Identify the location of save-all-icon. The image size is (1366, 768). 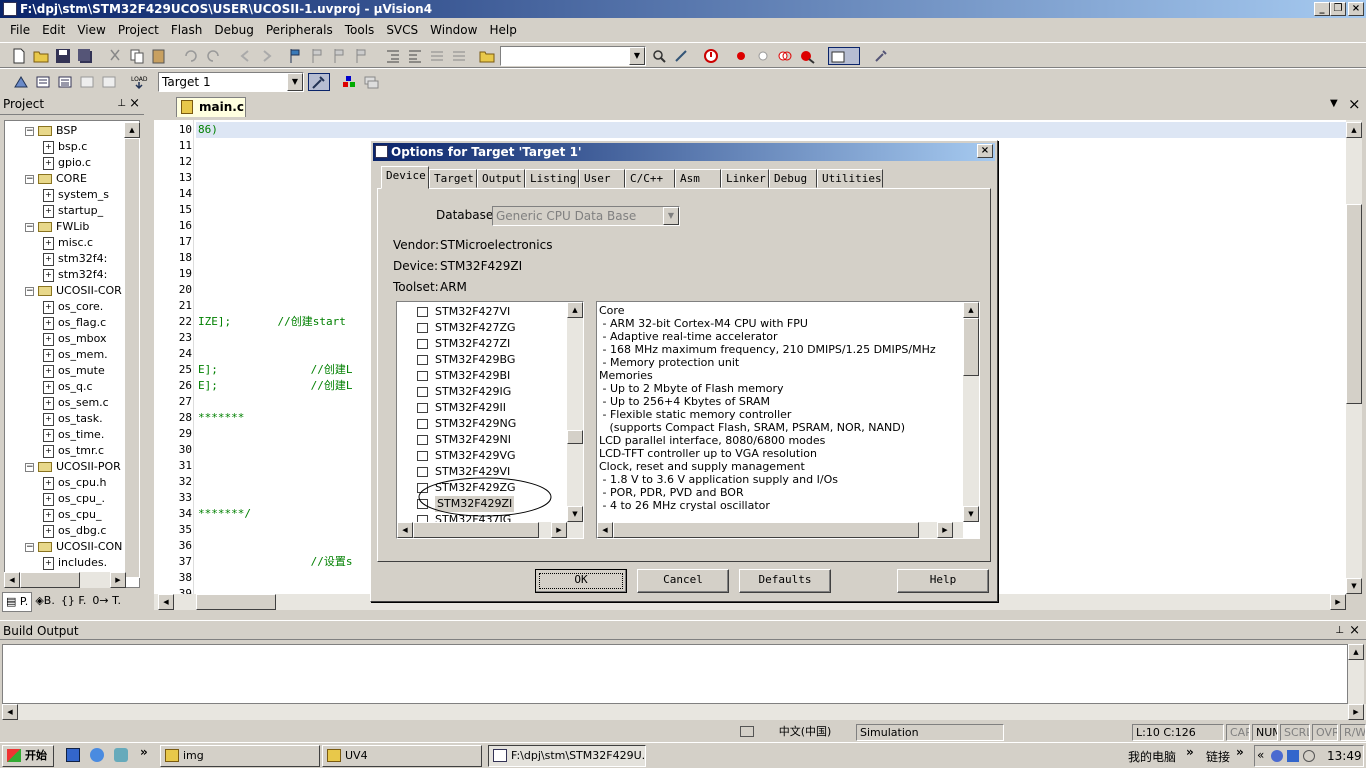
(85, 56).